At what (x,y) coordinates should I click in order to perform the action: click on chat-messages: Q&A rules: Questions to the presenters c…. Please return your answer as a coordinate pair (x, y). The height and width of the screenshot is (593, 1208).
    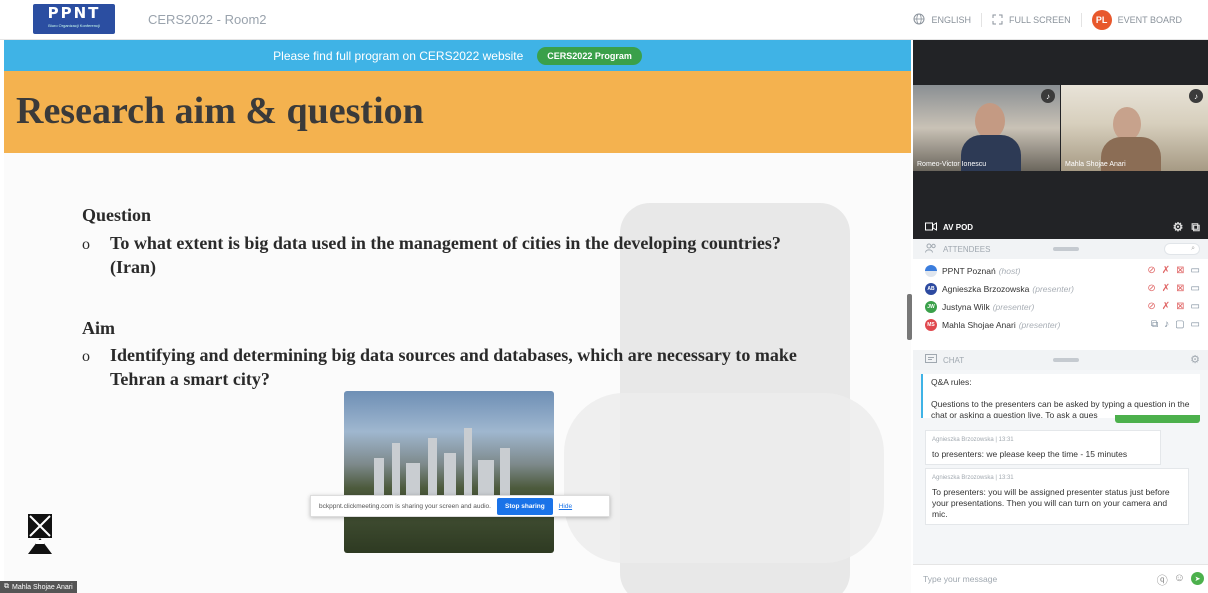
    Looking at the image, I should click on (1060, 470).